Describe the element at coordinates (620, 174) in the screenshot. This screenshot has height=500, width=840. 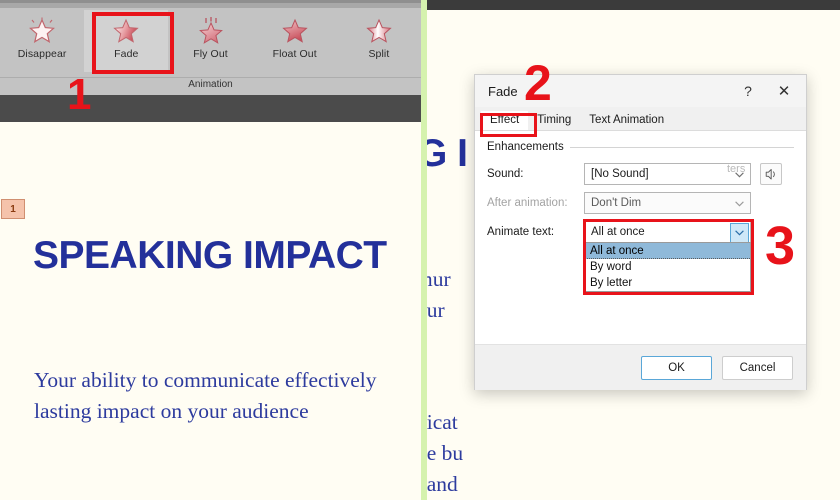
I see `sound-value: [No Sound]` at that location.